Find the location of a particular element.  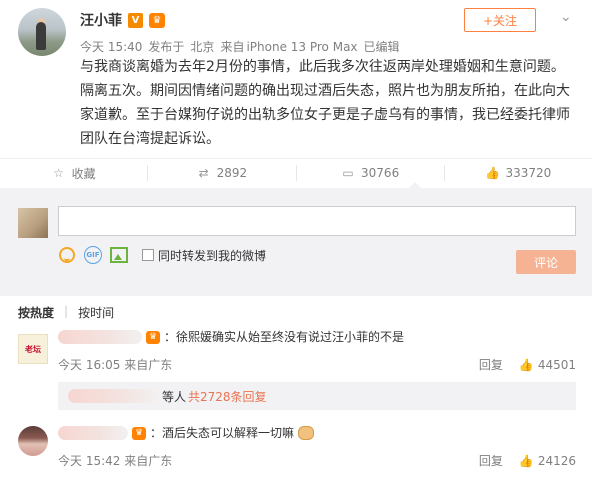

edited-label: 已编辑 is located at coordinates (382, 47).